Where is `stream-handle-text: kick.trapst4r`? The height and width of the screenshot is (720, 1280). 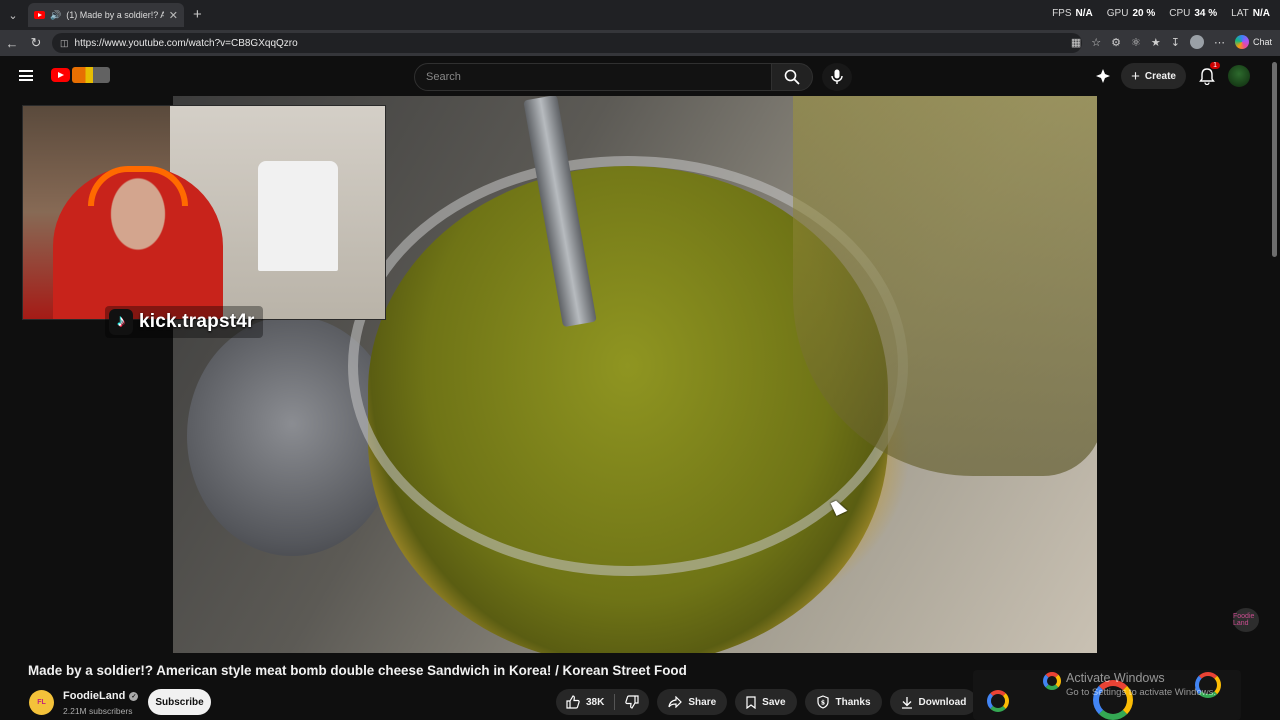 stream-handle-text: kick.trapst4r is located at coordinates (197, 321).